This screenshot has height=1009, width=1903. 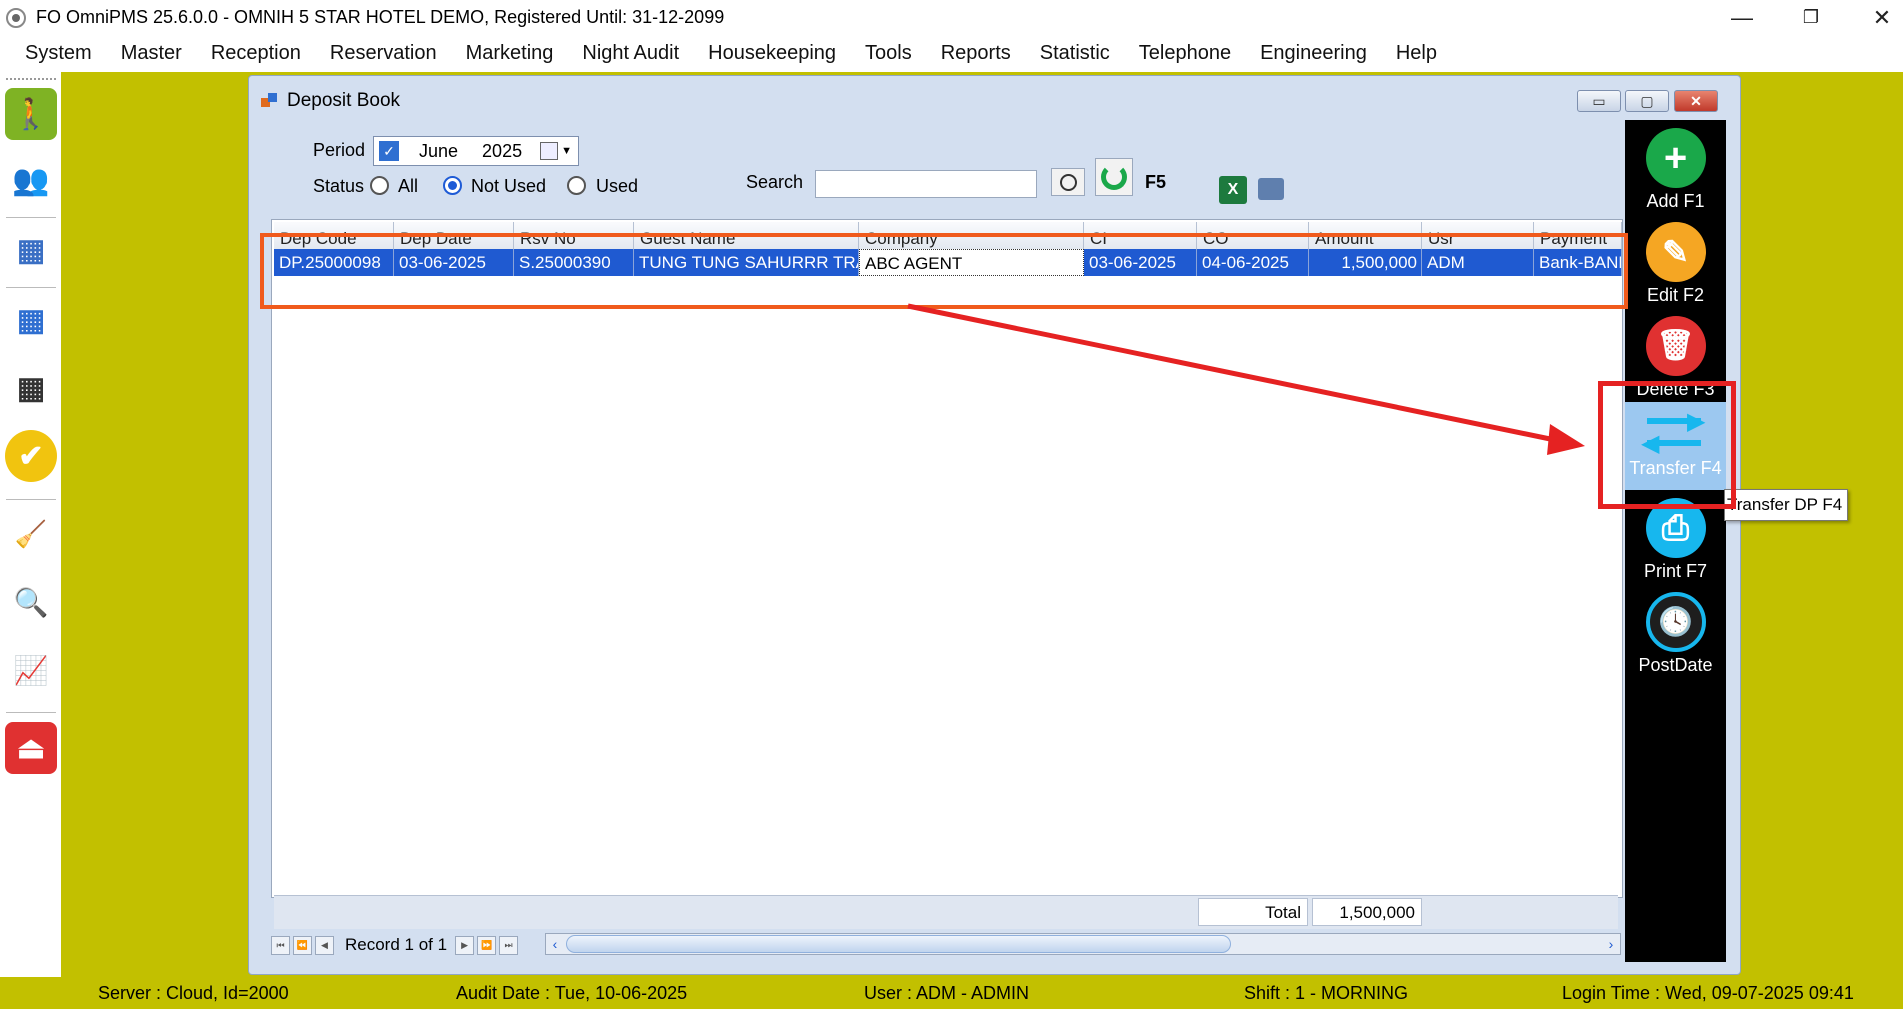 I want to click on status-not-used-radio, so click(x=452, y=185).